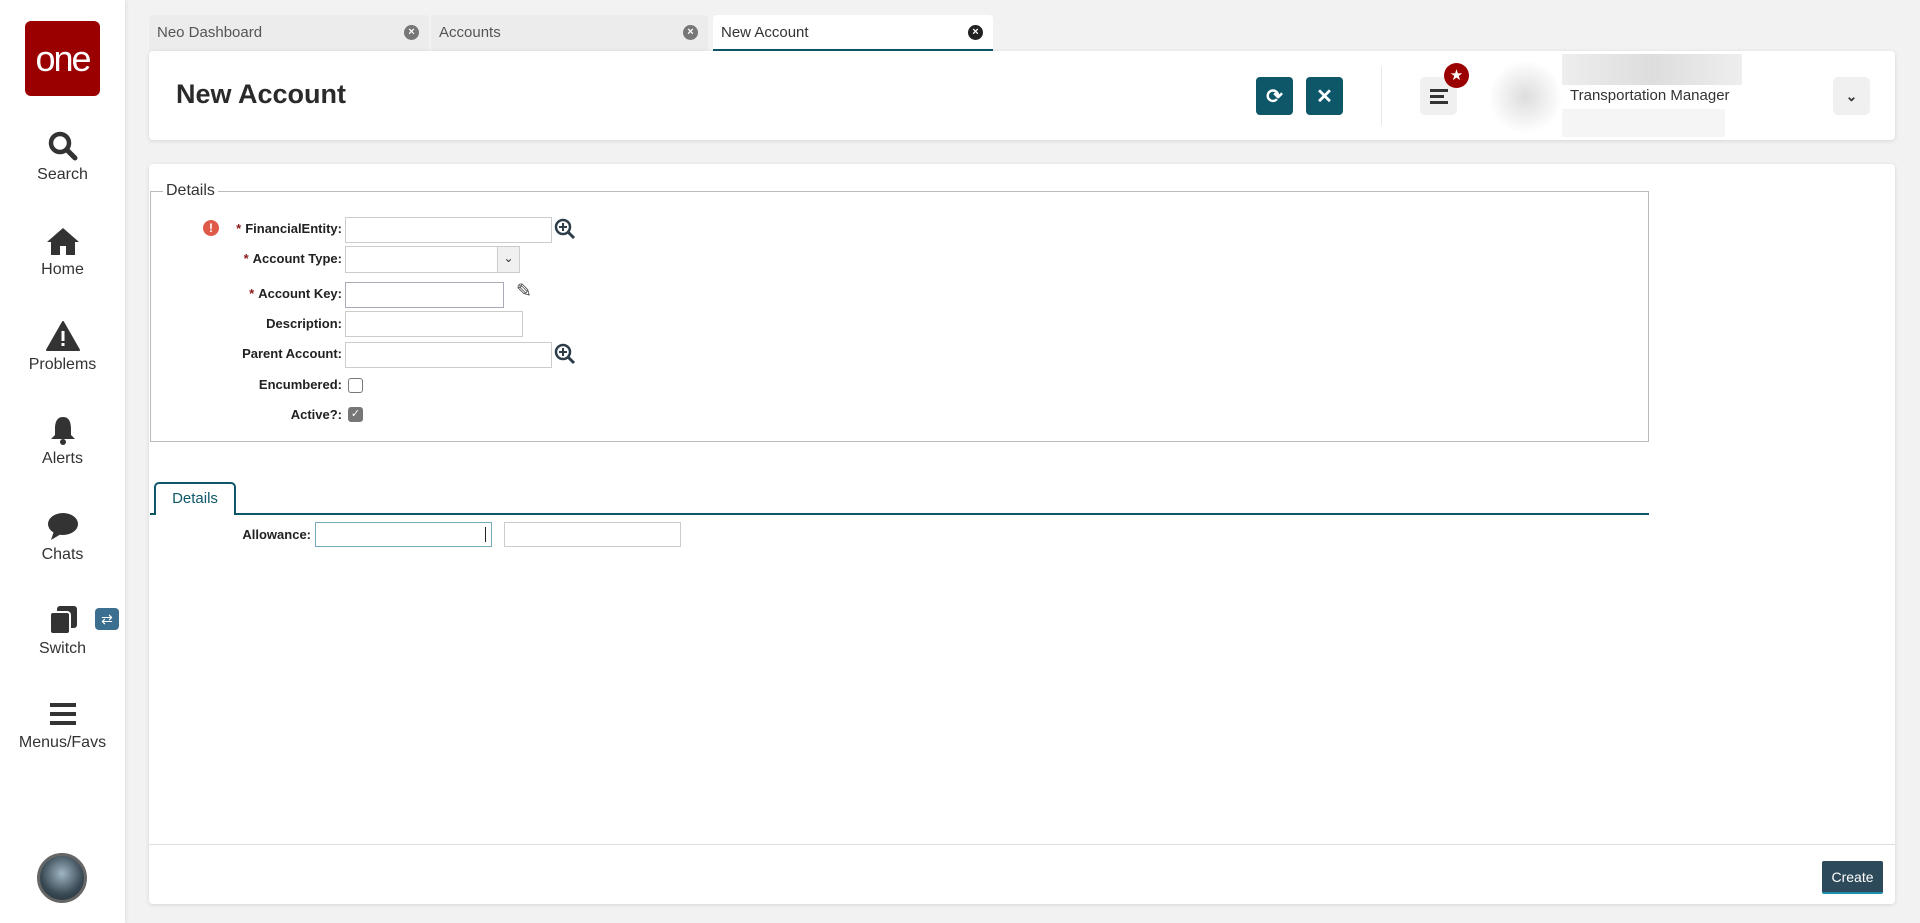  I want to click on active-label: Active?:, so click(316, 414).